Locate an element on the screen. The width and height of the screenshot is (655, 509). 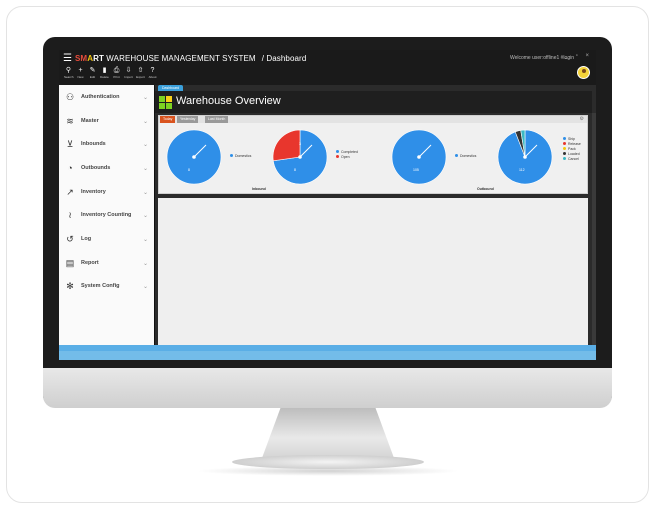
tab-last-month: Last Month is located at coordinates (217, 119).